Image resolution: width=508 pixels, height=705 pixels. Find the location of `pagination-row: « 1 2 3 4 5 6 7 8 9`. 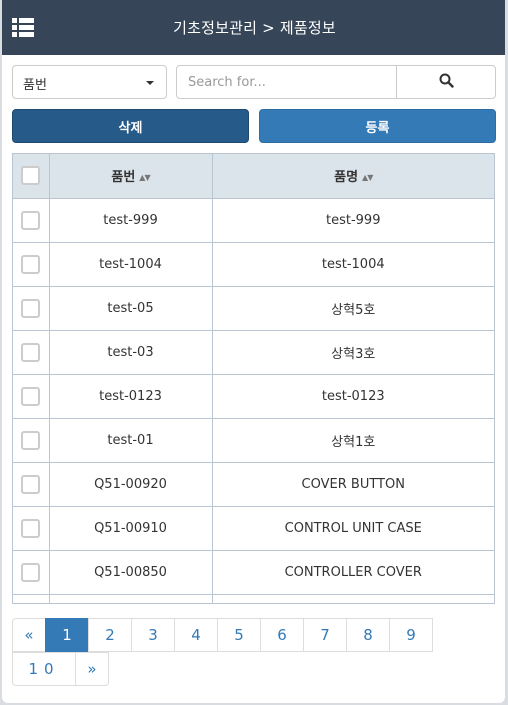

pagination-row: « 1 2 3 4 5 6 7 8 9 is located at coordinates (232, 635).